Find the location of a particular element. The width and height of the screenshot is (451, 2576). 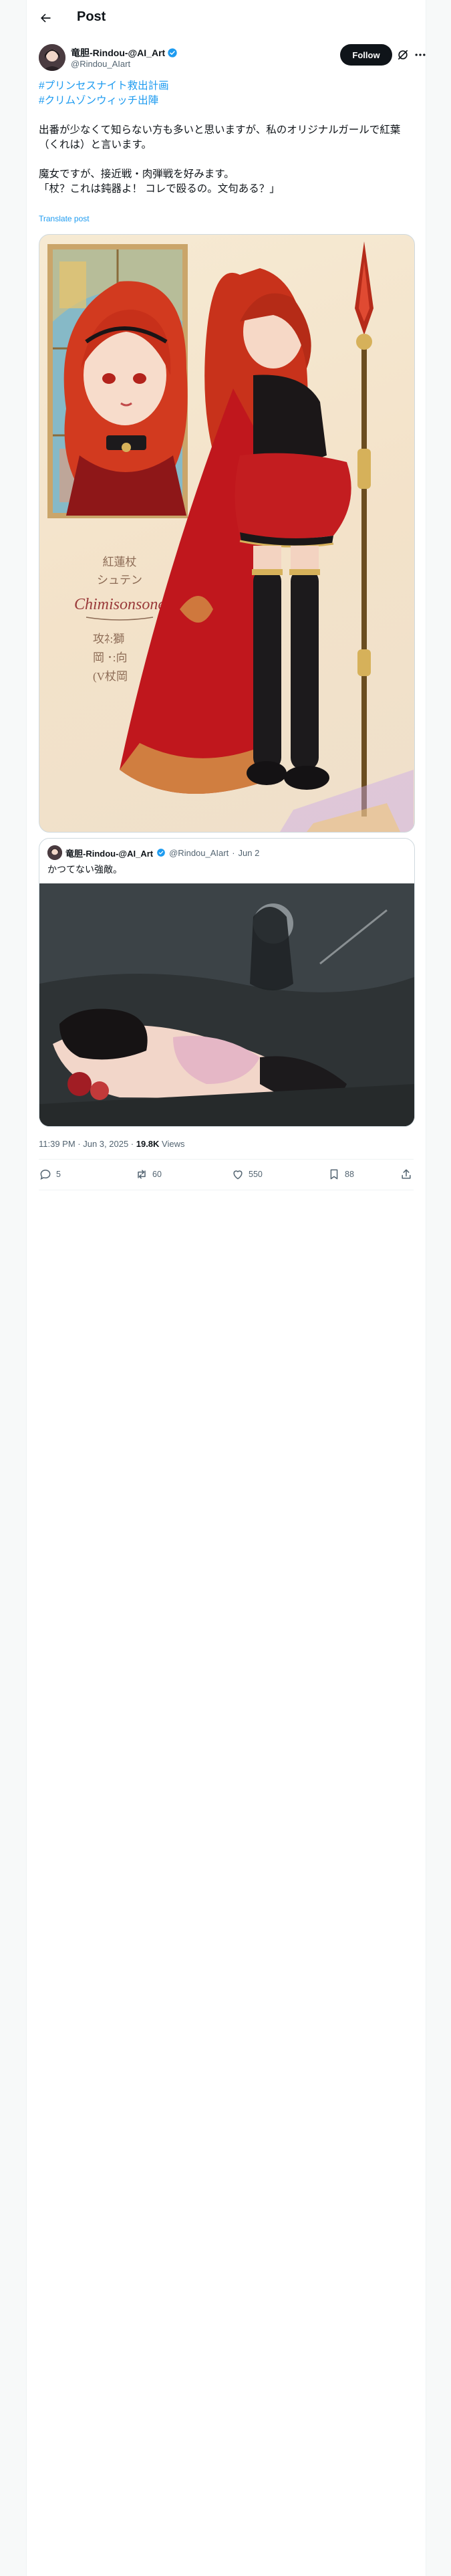

overlay-text: 攻ﾈ:獅 is located at coordinates (108, 639).